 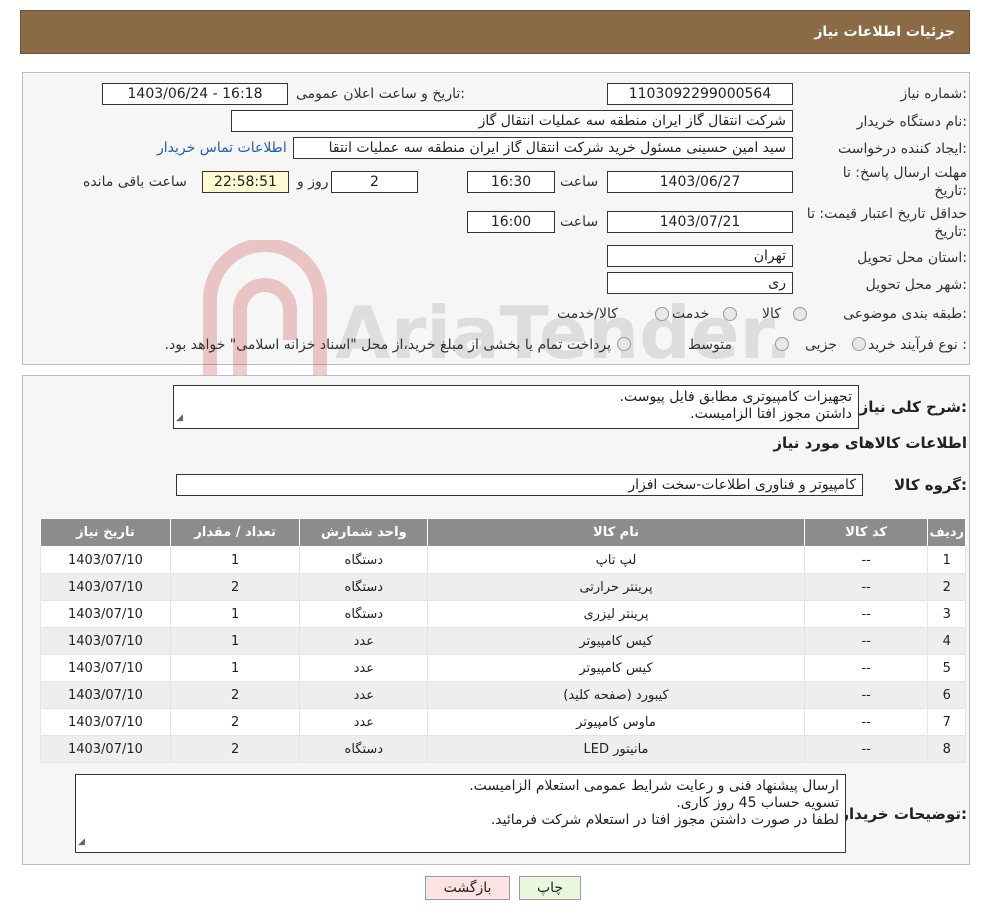 I want to click on summary-line-1: تجهیزات کامپیوتری مطابق فایل پیوست., so click(x=735, y=397).